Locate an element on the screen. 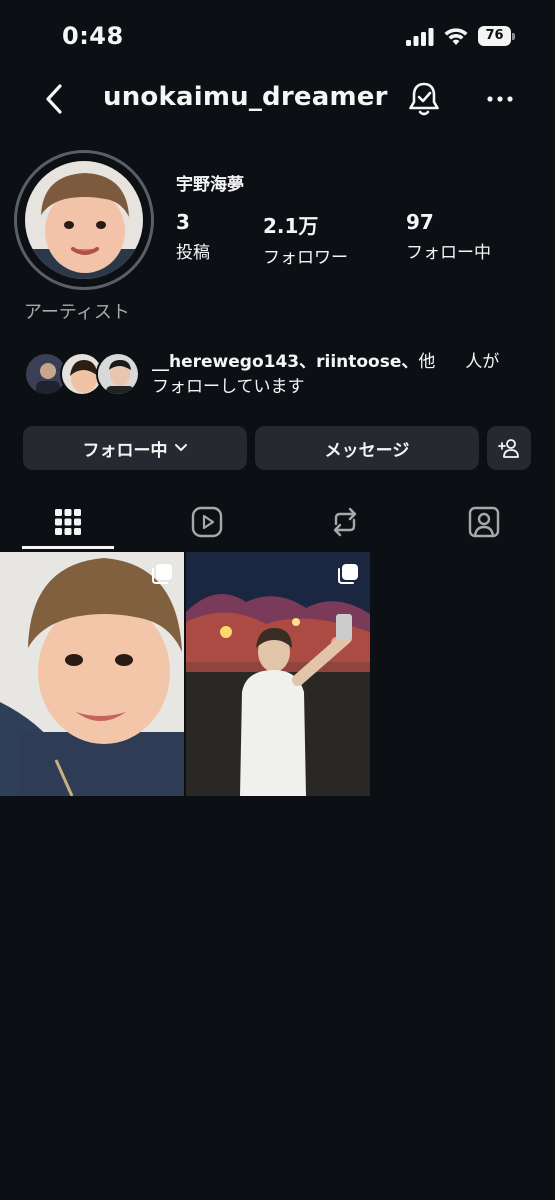  tab-reposts is located at coordinates (345, 522).